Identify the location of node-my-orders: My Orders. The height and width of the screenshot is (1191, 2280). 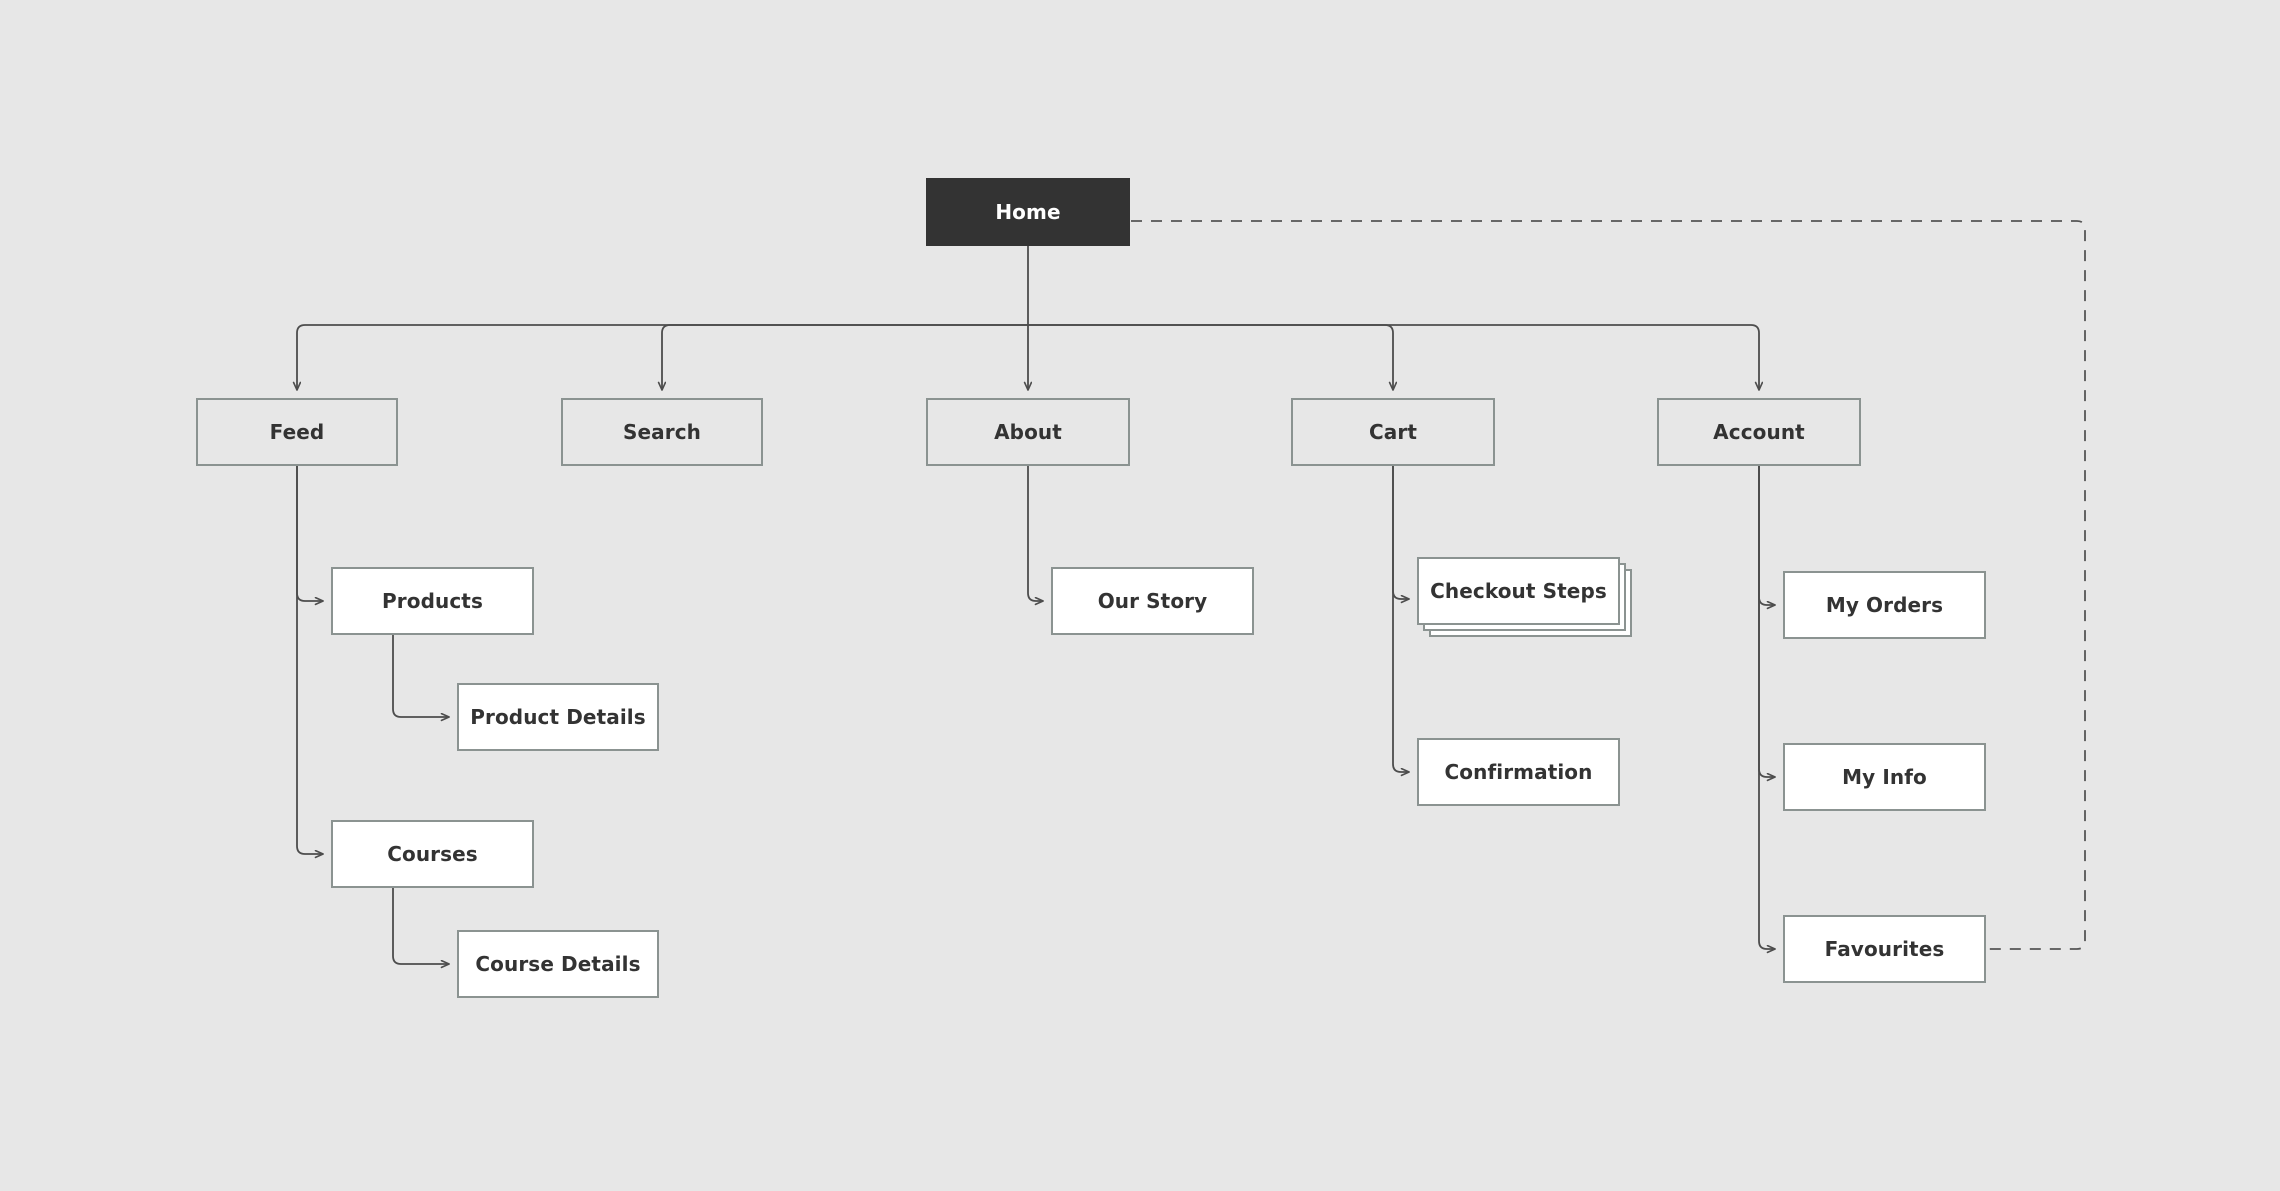
(1884, 605).